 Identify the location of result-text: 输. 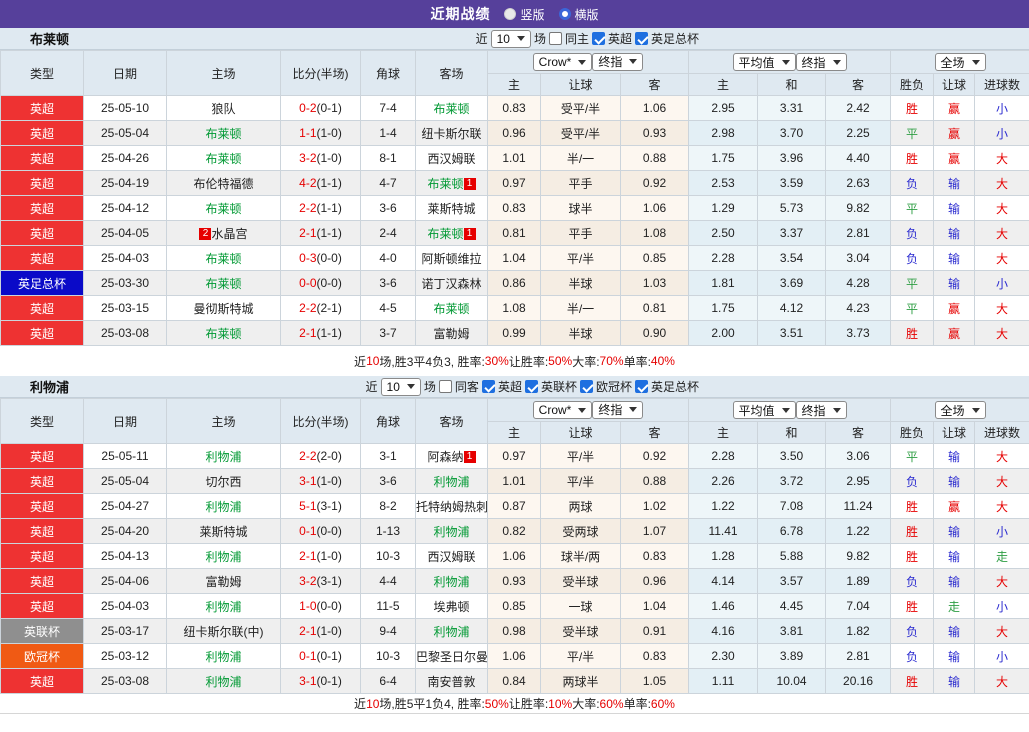
(954, 681).